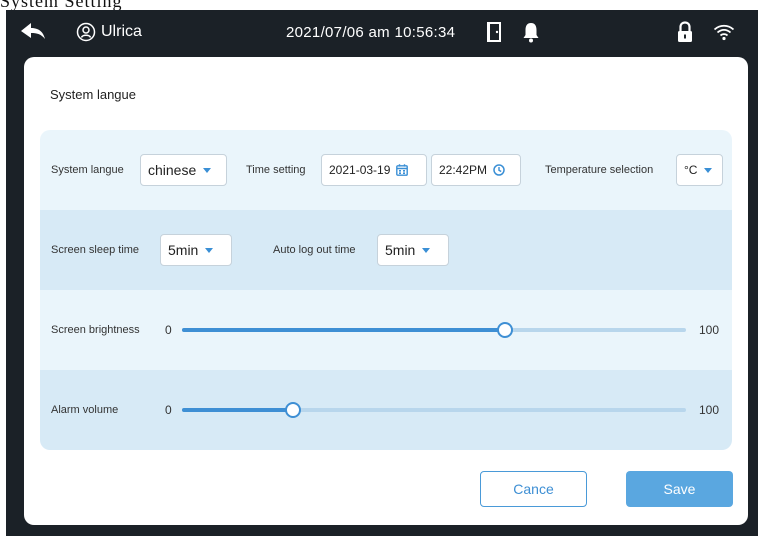 This screenshot has width=762, height=536. I want to click on settings-row-brightness: Screen brightness 0 100, so click(386, 330).